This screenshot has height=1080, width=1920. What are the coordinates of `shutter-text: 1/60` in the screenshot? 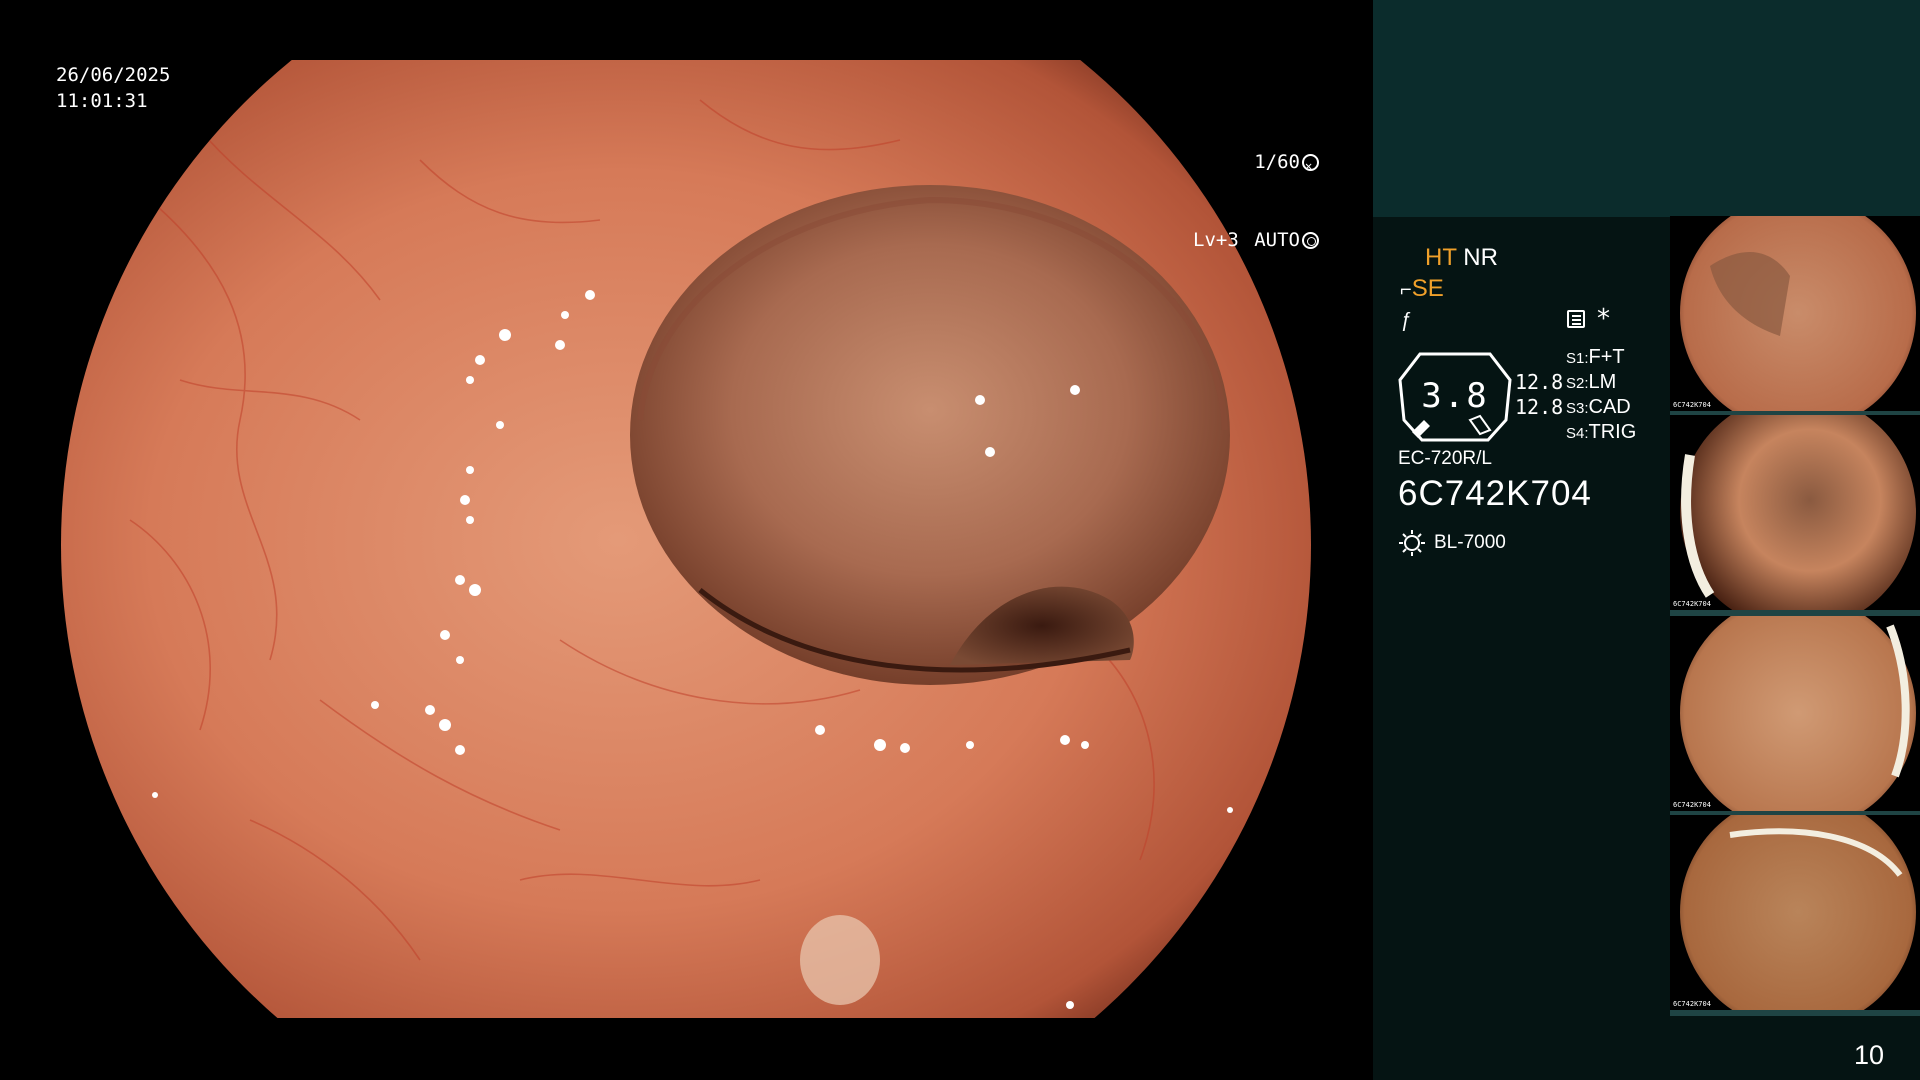 It's located at (1277, 162).